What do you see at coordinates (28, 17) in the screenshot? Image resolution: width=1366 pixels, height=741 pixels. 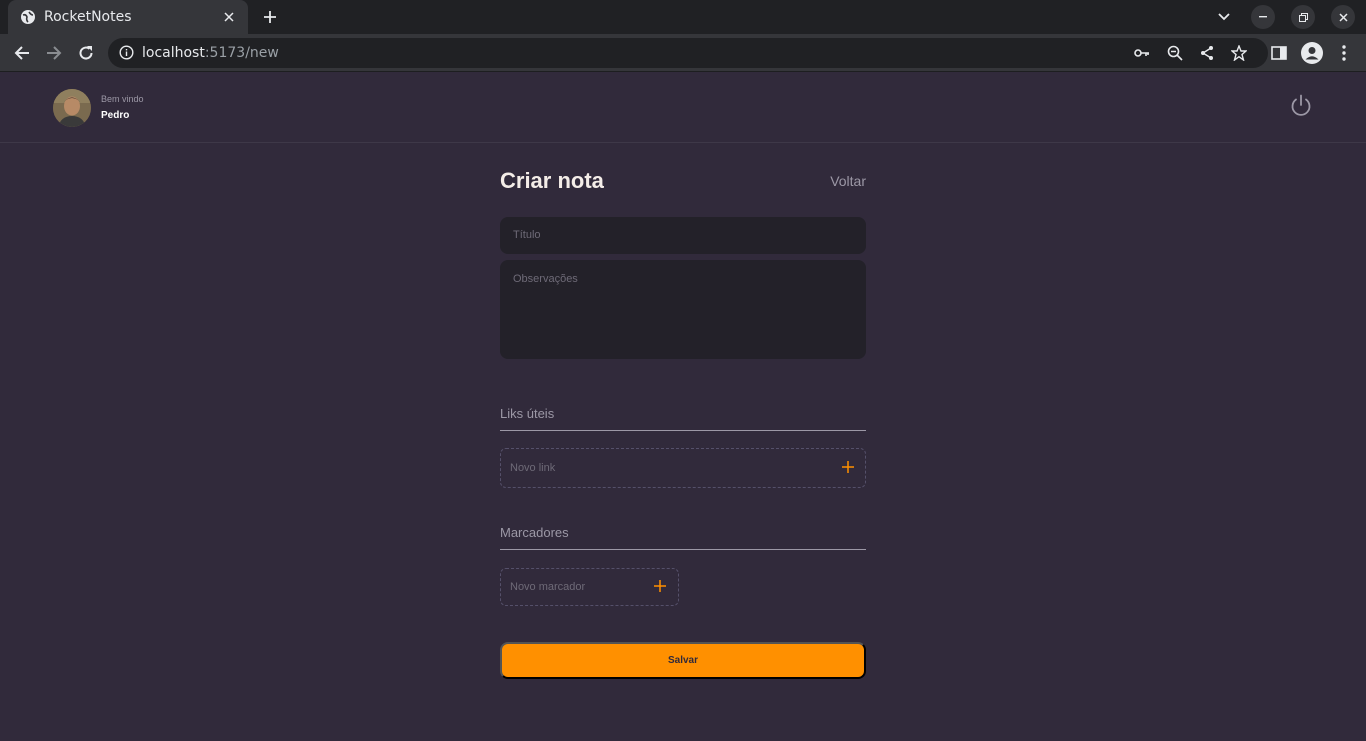 I see `globe-icon` at bounding box center [28, 17].